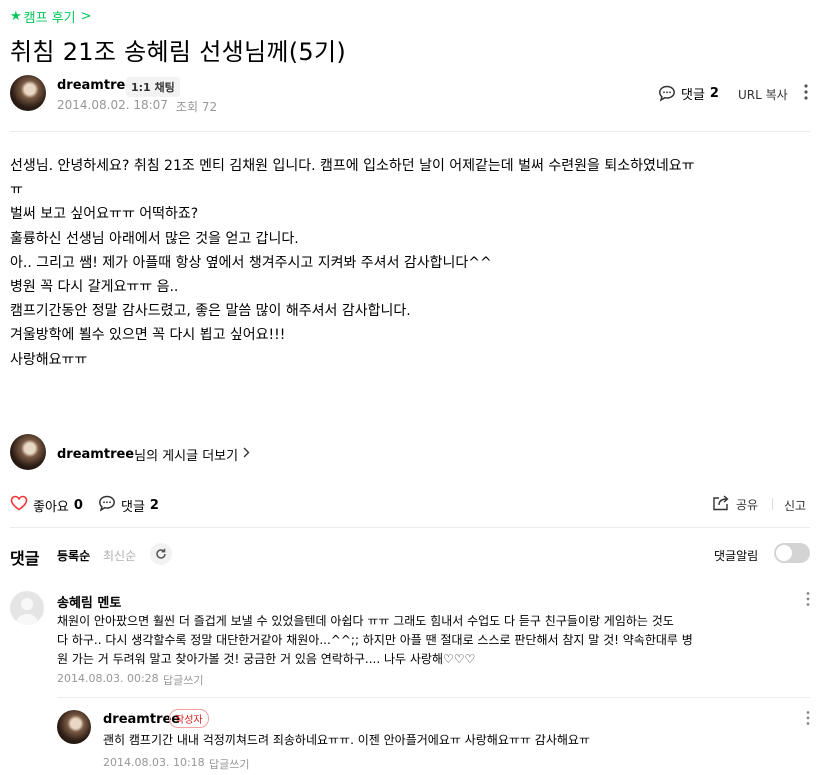 The image size is (832, 775). I want to click on reply-date: 2014.08.03. 10:18, so click(154, 762).